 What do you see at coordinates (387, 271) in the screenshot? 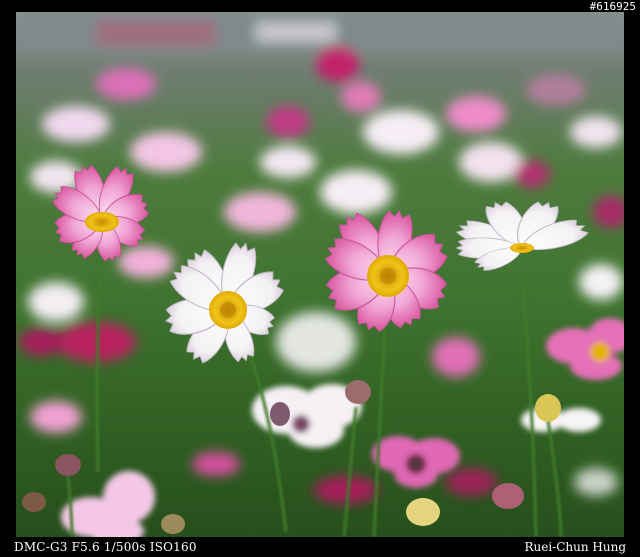
I see `pink-cosmos-center` at bounding box center [387, 271].